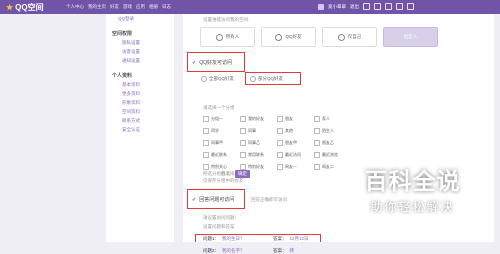 The image size is (500, 254). Describe the element at coordinates (166, 7) in the screenshot. I see `nav-blog: 日志` at that location.